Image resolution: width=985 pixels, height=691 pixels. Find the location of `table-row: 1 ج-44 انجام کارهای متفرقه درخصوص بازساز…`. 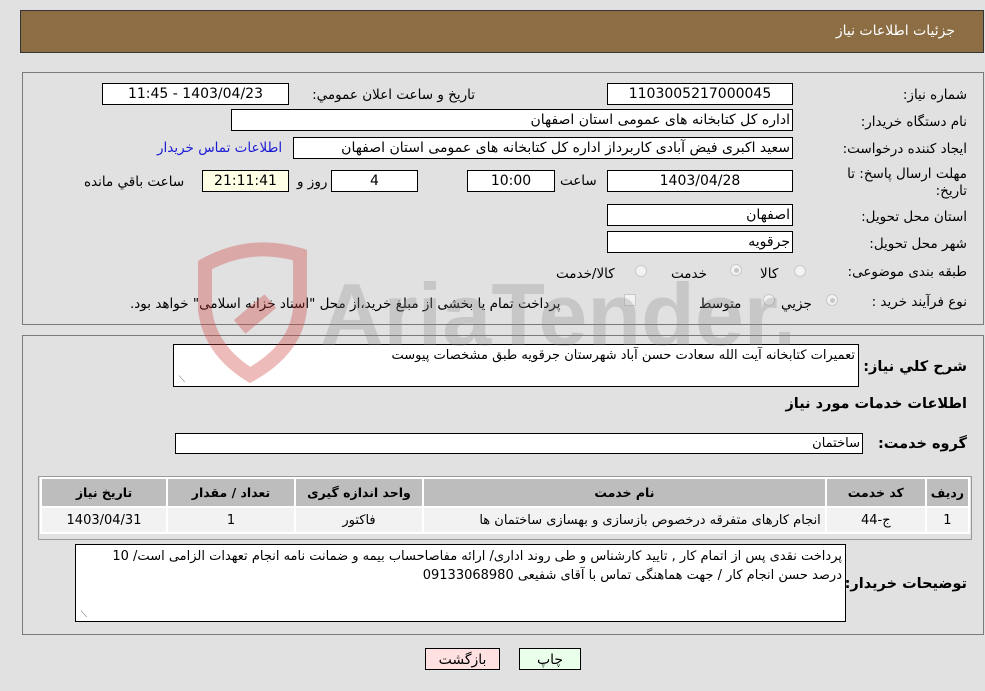

table-row: 1 ج-44 انجام کارهای متفرقه درخصوص بازساز… is located at coordinates (505, 520).